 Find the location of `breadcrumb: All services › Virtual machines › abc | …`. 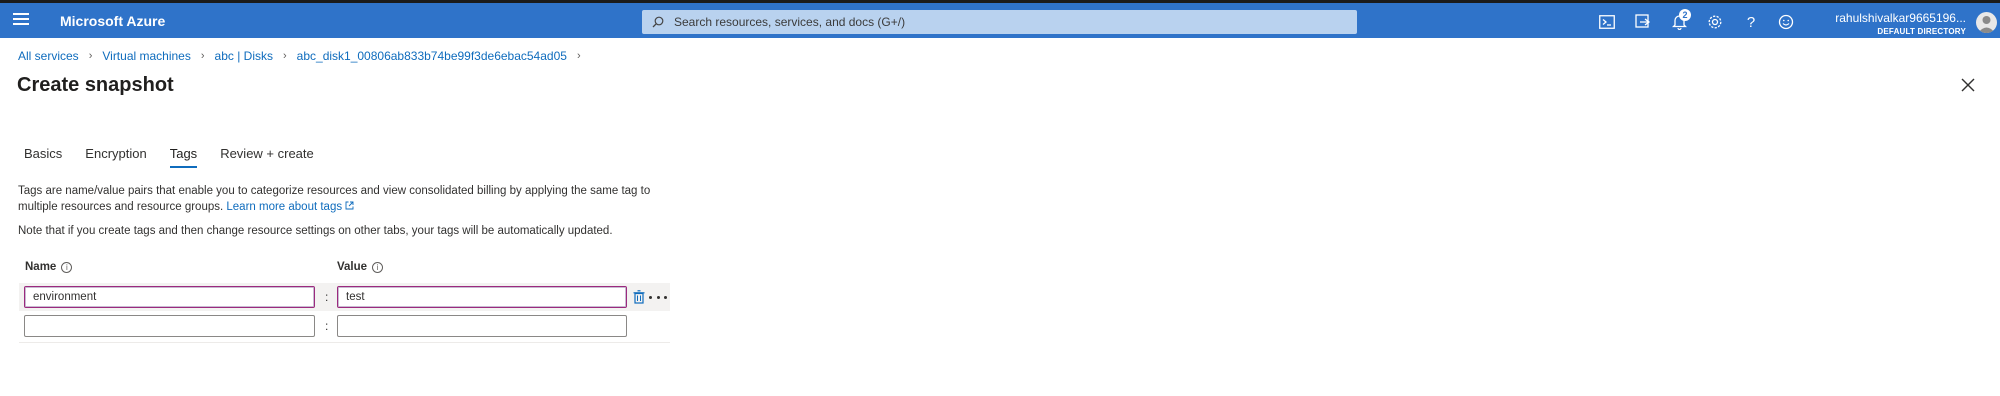

breadcrumb: All services › Virtual machines › abc | … is located at coordinates (304, 56).